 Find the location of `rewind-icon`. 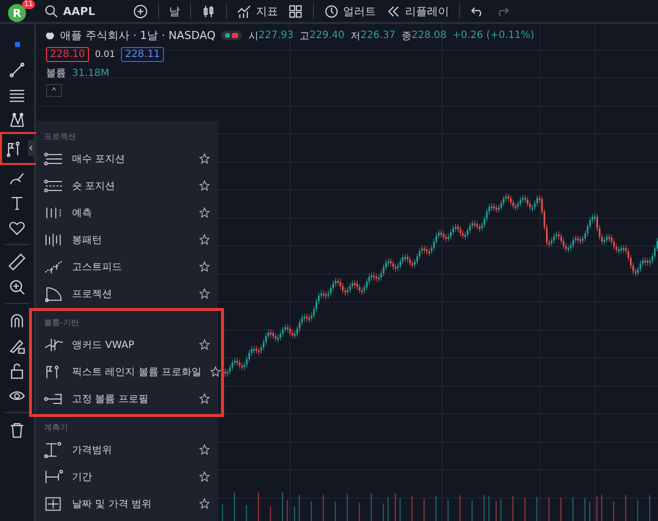

rewind-icon is located at coordinates (394, 11).